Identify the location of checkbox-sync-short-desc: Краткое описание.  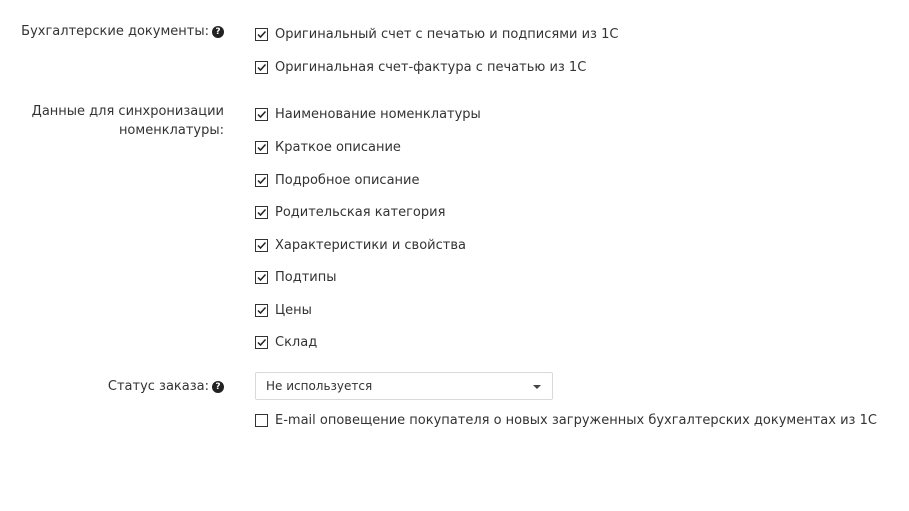
(328, 147).